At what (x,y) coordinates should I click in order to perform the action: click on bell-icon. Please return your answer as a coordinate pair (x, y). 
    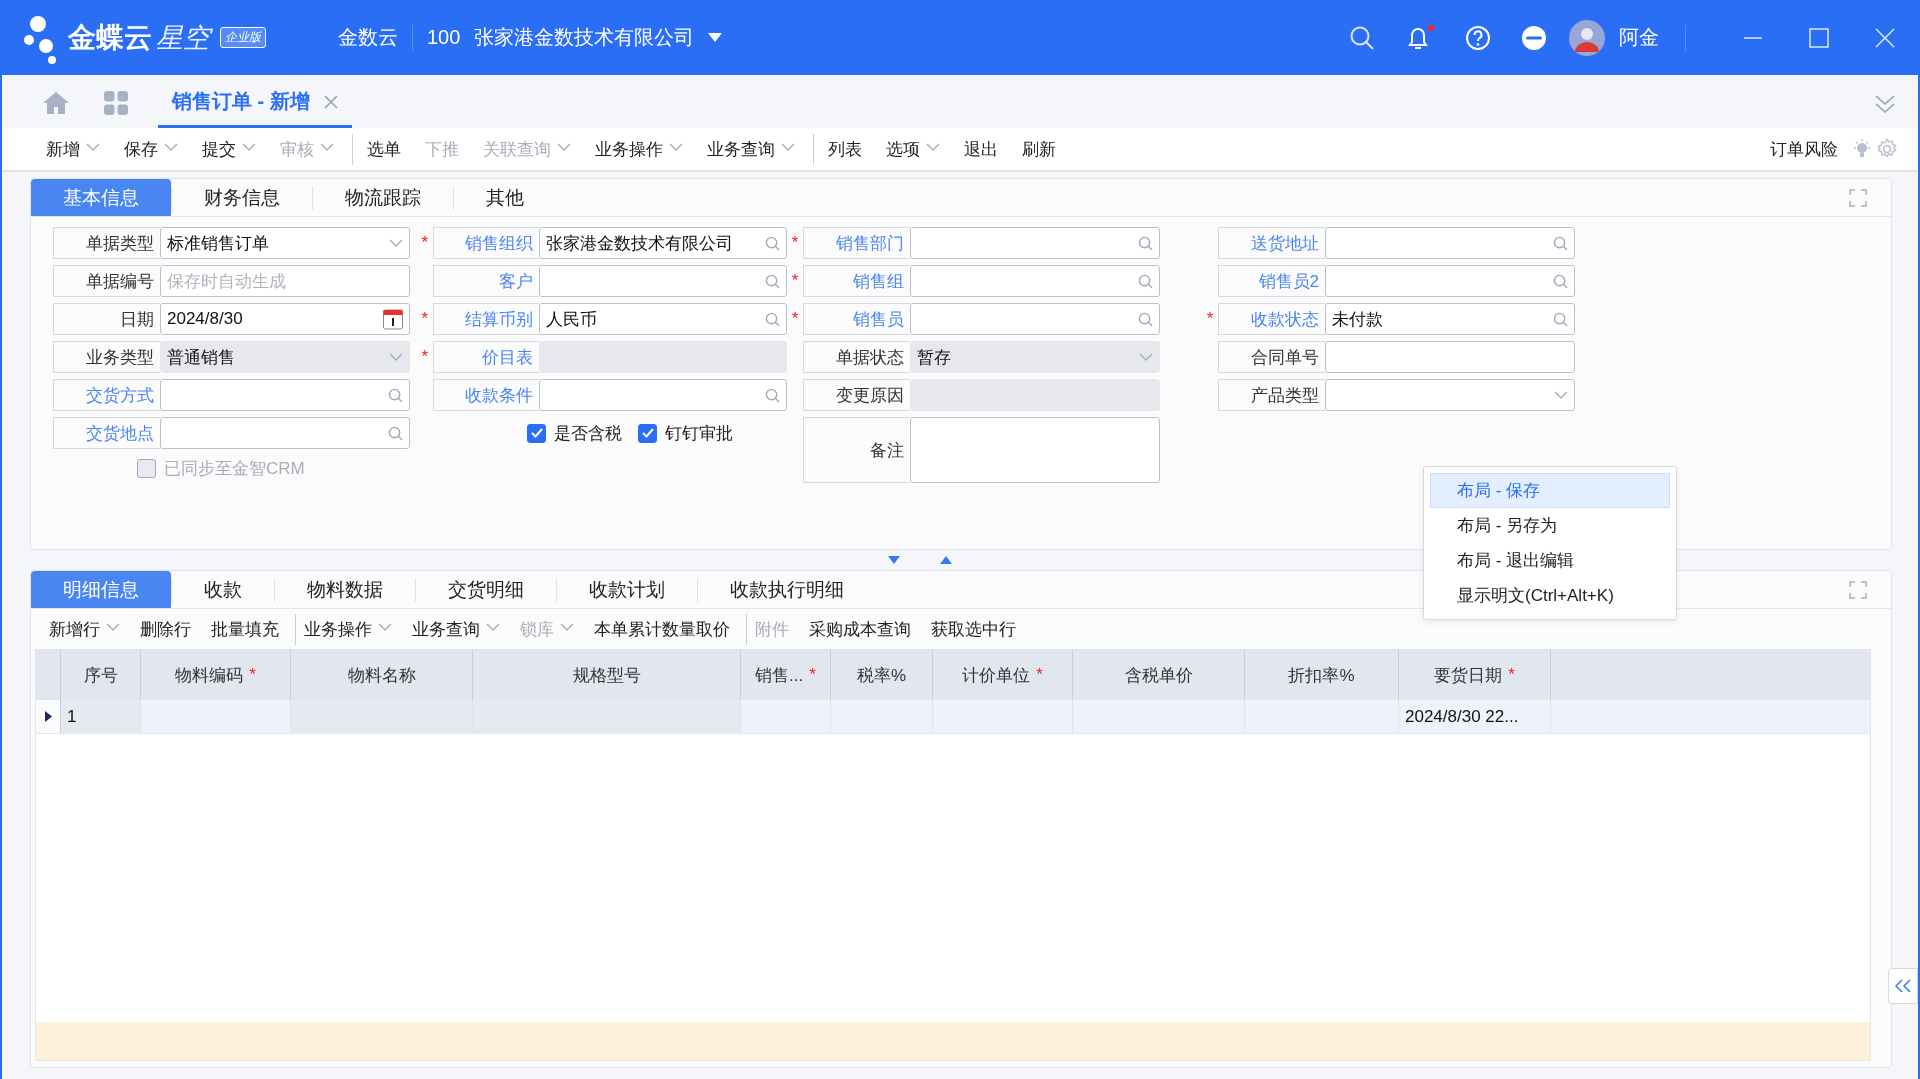
    Looking at the image, I should click on (1420, 37).